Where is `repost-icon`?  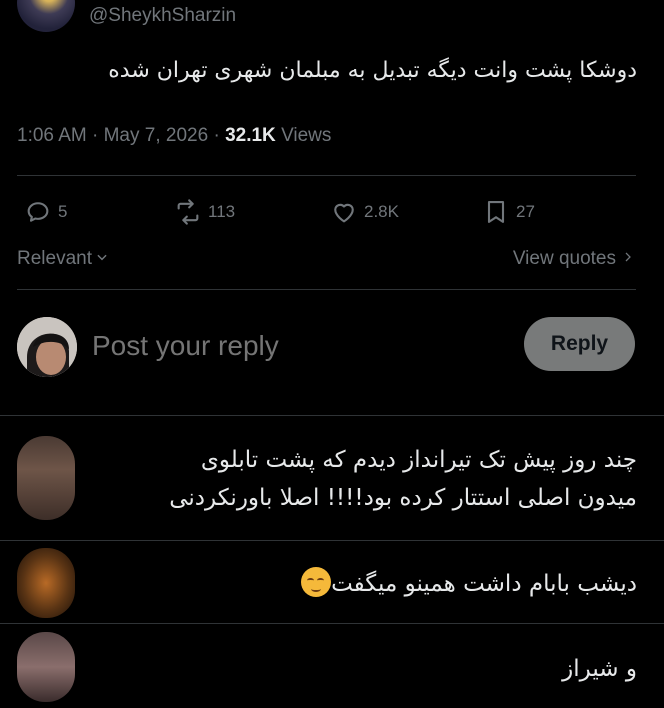
repost-icon is located at coordinates (188, 212).